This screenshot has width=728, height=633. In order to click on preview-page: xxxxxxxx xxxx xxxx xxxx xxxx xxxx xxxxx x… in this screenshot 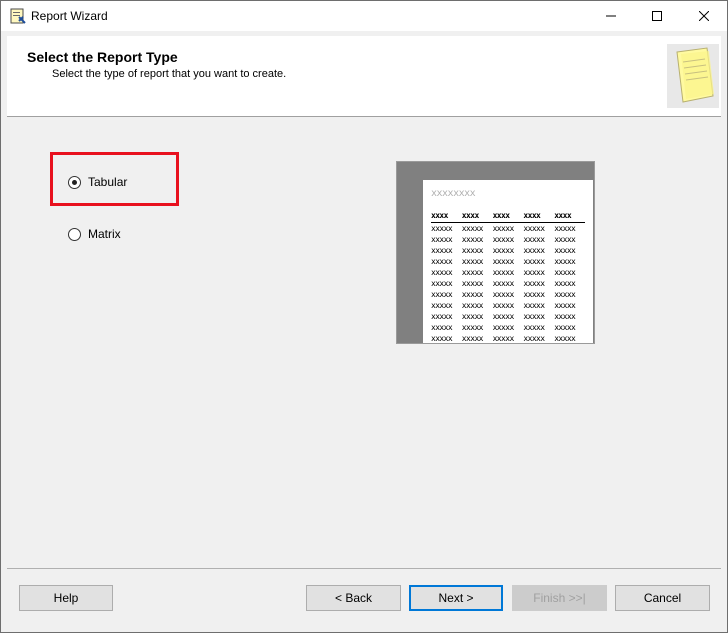, I will do `click(508, 261)`.